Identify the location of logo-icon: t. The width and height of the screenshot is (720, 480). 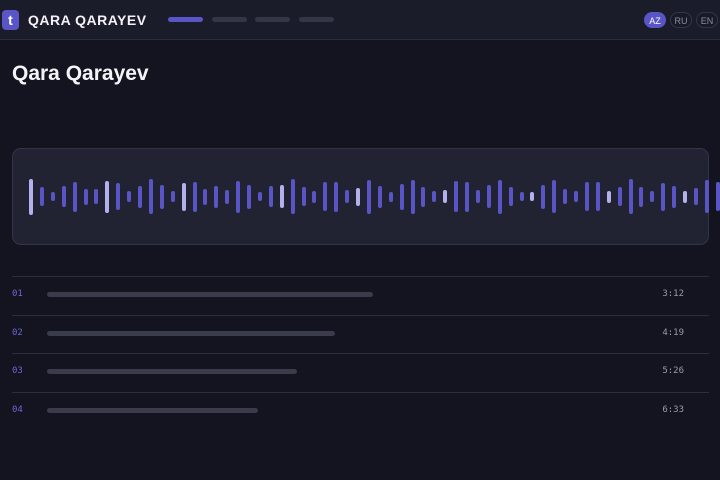
(10, 20).